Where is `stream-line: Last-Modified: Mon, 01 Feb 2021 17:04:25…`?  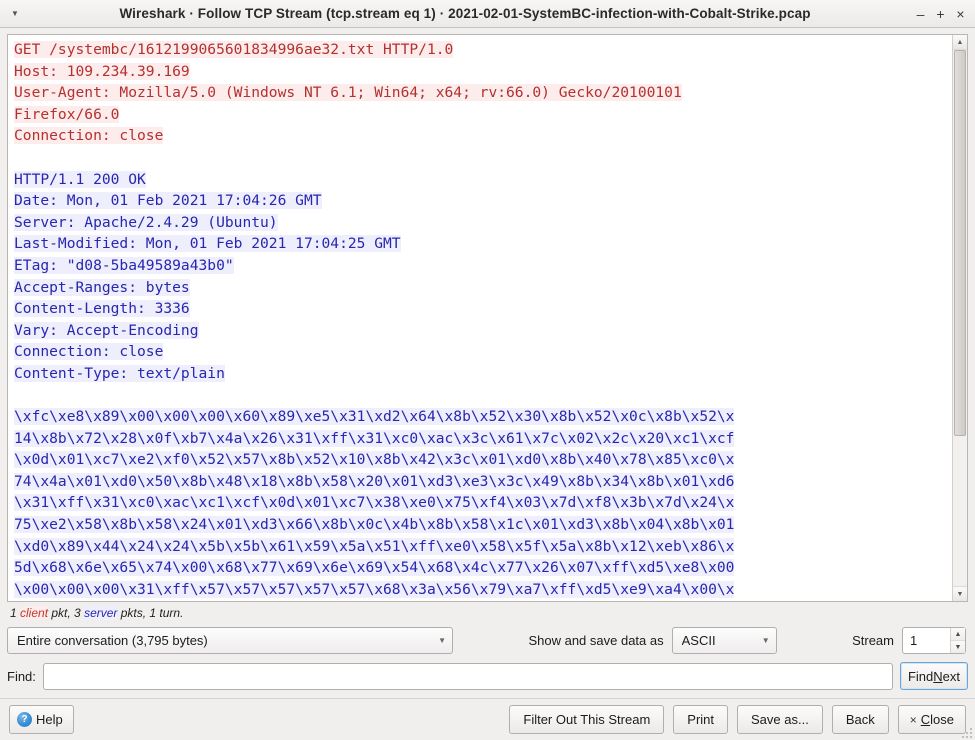
stream-line: Last-Modified: Mon, 01 Feb 2021 17:04:25… is located at coordinates (482, 244).